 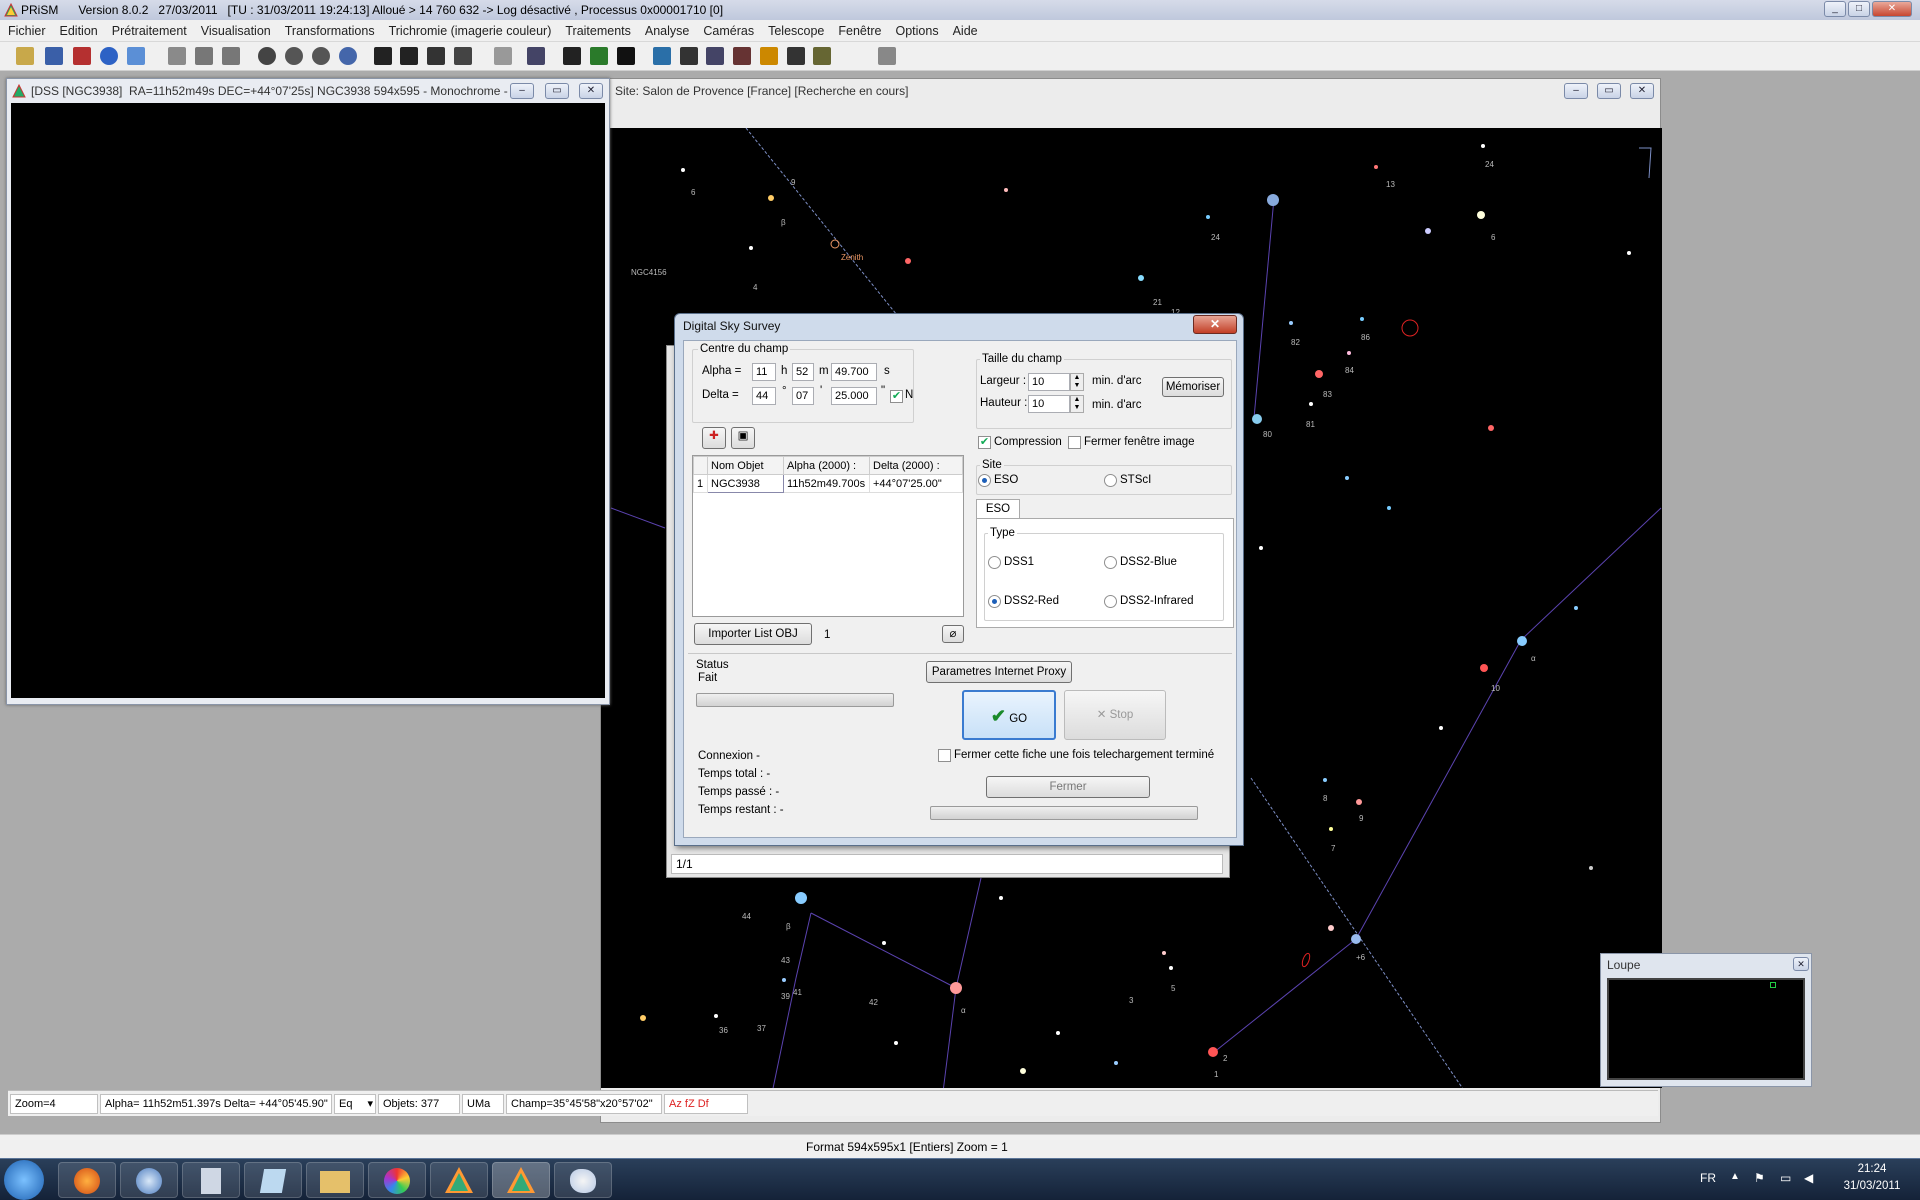 I want to click on language-indicator: FR, so click(x=1708, y=1178).